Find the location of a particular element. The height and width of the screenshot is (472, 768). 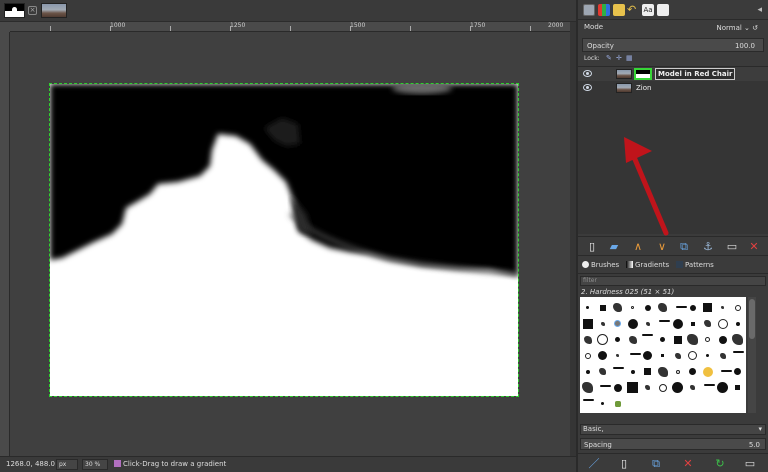

duplicate-brush-icon: ⧉ is located at coordinates (656, 464).